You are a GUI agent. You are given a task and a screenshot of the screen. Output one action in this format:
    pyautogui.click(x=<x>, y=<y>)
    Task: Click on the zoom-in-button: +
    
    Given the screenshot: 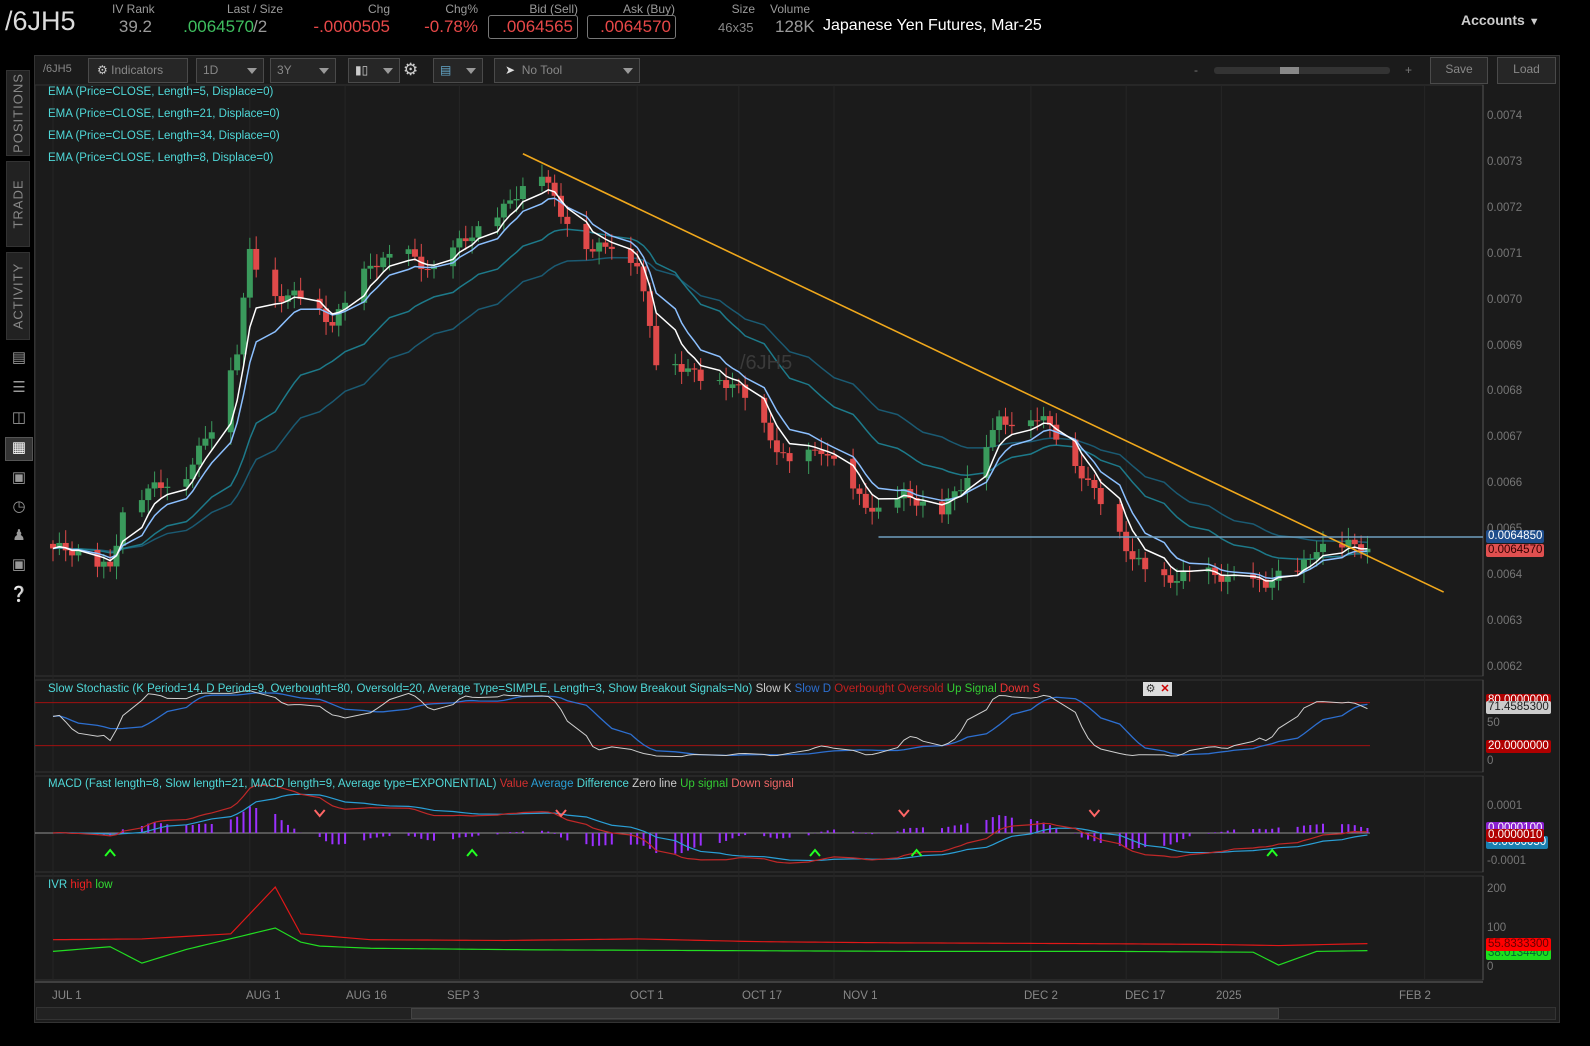 What is the action you would take?
    pyautogui.click(x=1408, y=70)
    